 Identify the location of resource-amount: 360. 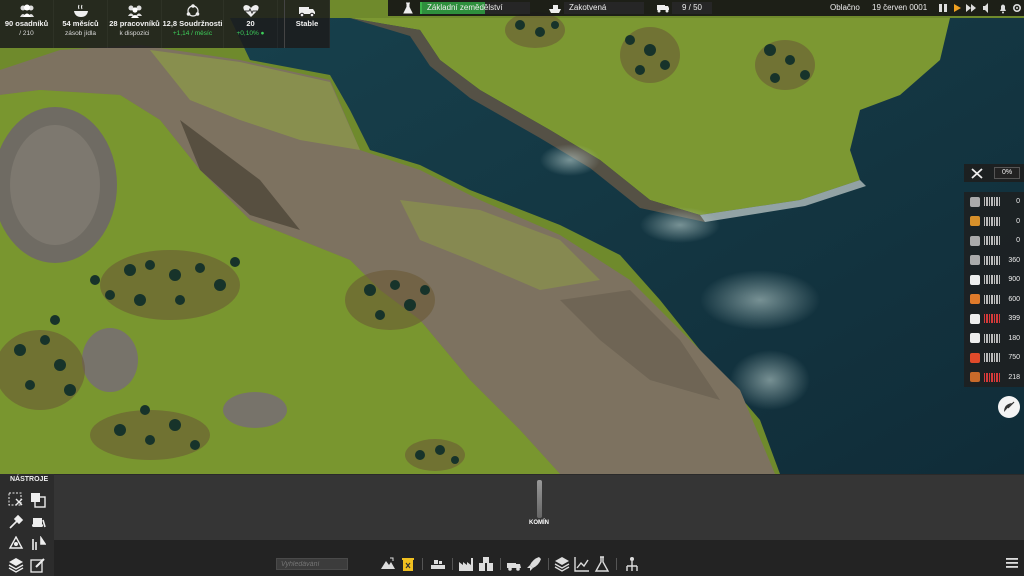
(1014, 260).